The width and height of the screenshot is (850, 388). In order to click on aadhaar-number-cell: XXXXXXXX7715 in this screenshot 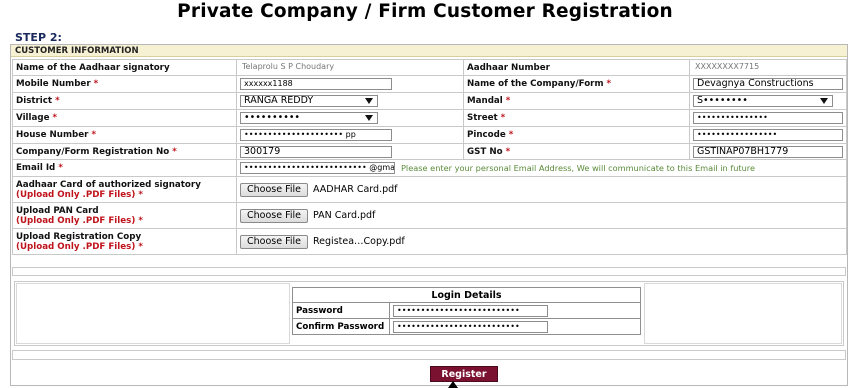, I will do `click(768, 67)`.